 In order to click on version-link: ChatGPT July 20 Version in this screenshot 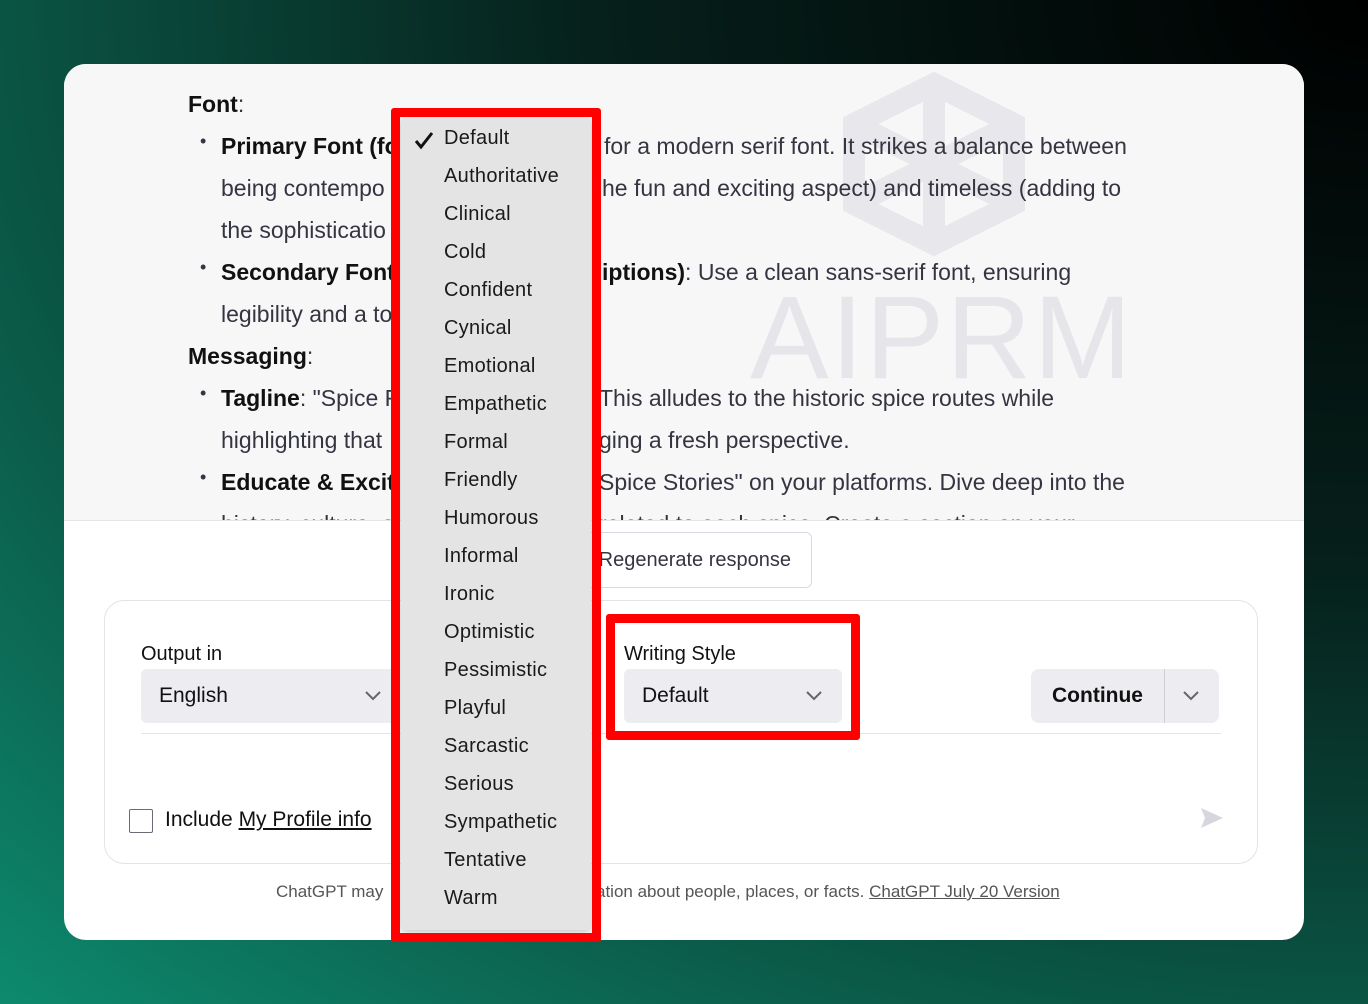, I will do `click(964, 891)`.